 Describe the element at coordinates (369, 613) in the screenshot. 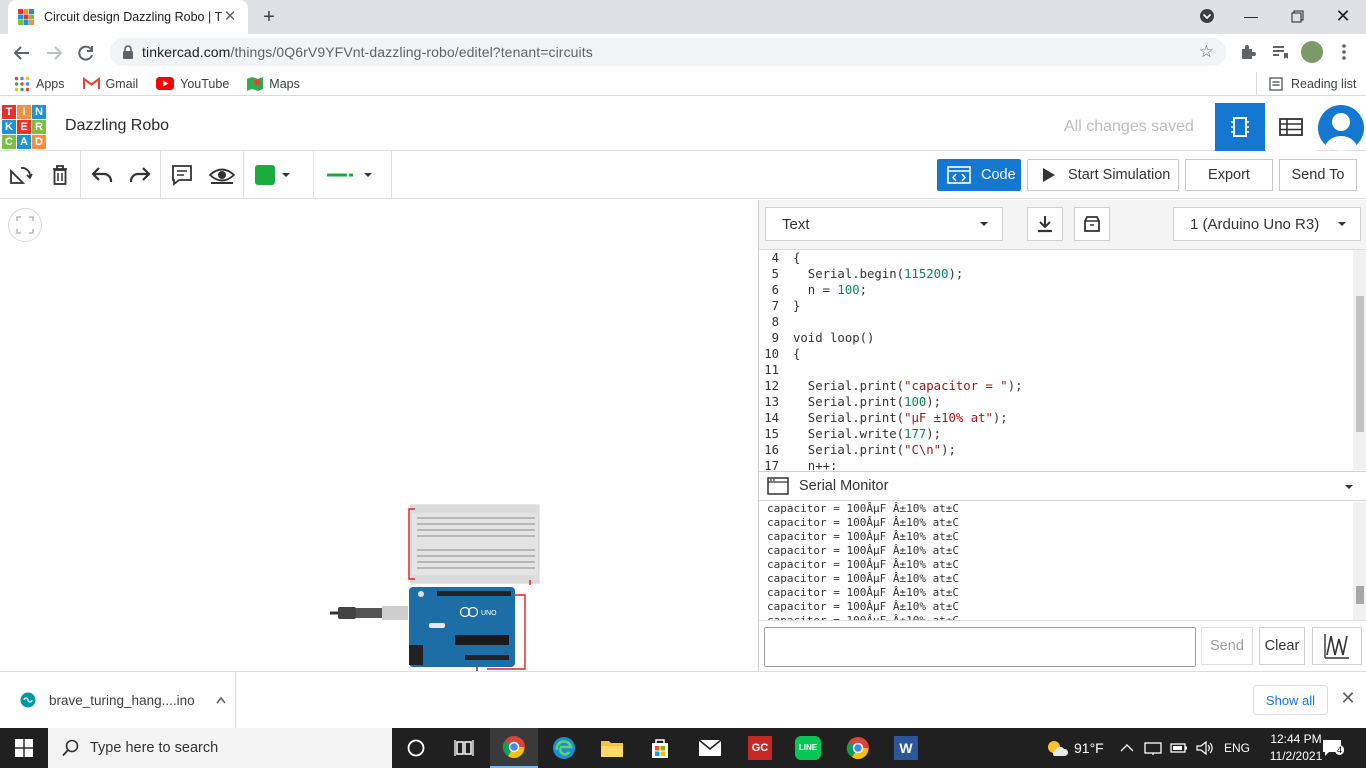

I see `usb-cable` at that location.